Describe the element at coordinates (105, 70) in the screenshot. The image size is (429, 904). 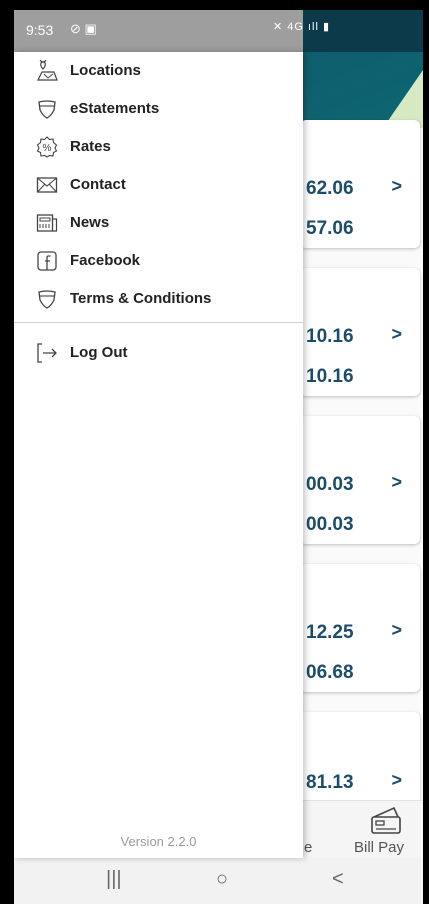
I see `menu-item-label: Locations` at that location.